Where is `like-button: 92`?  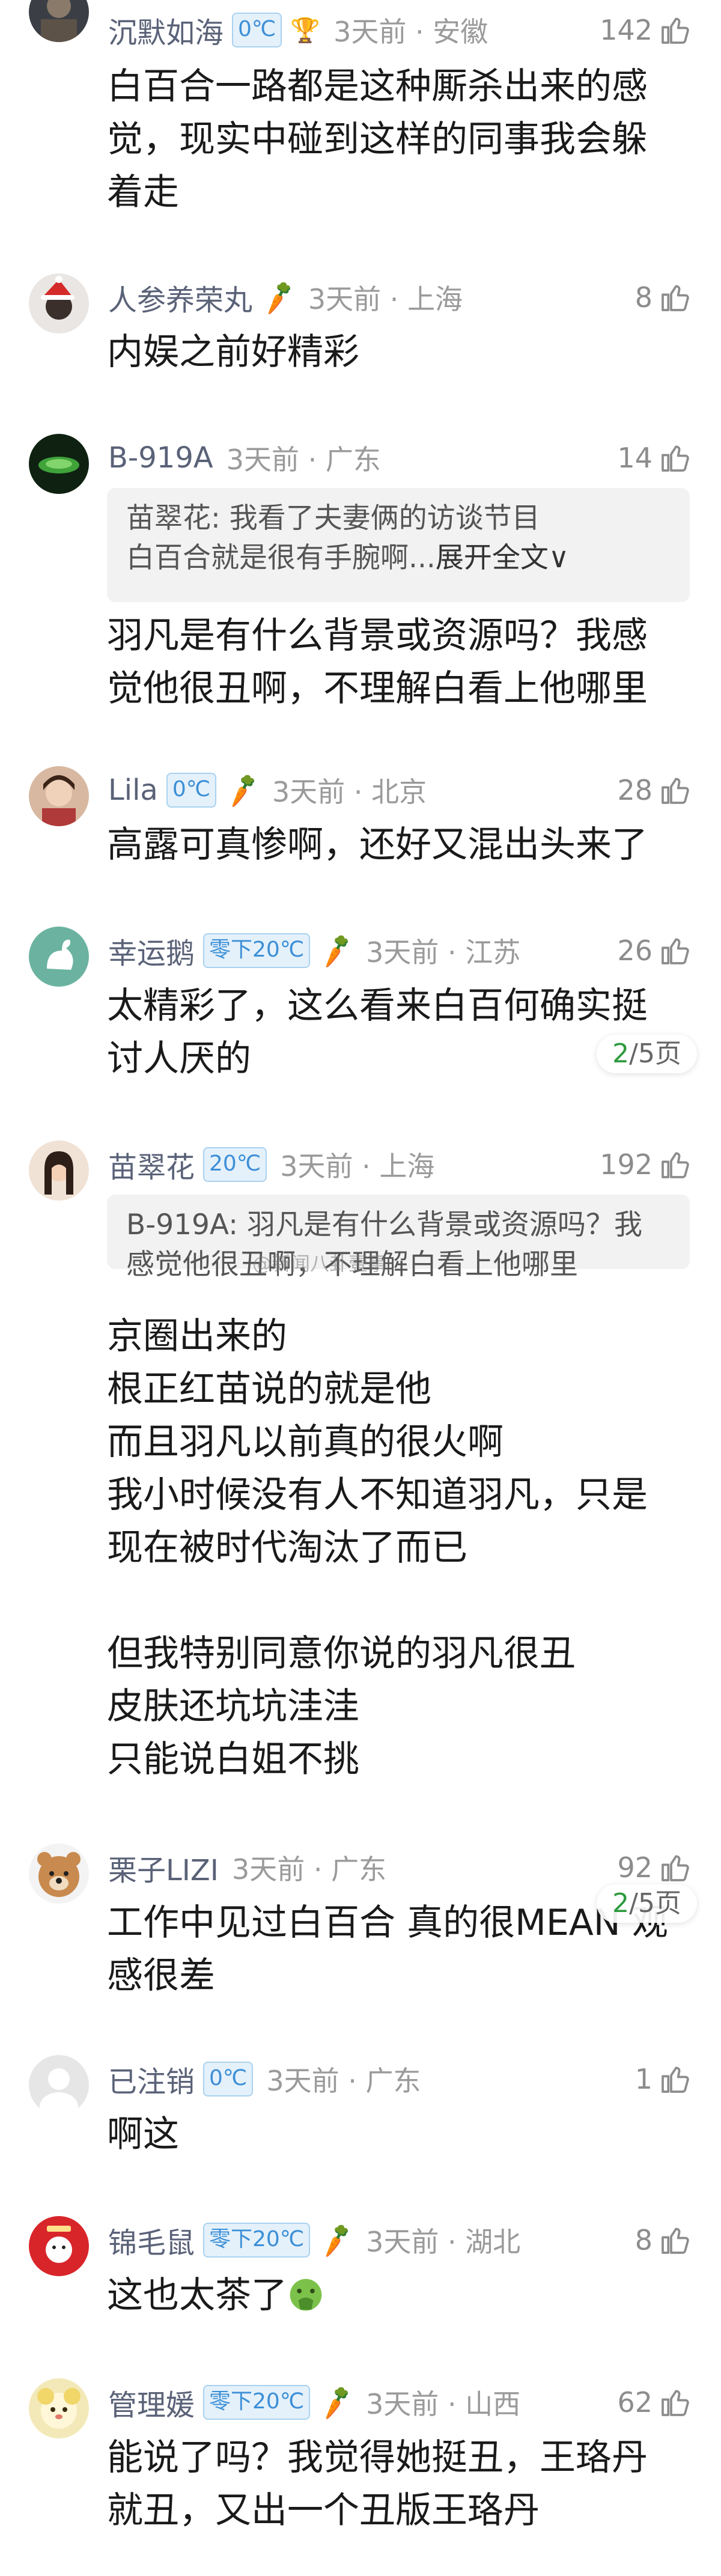 like-button: 92 is located at coordinates (654, 1867).